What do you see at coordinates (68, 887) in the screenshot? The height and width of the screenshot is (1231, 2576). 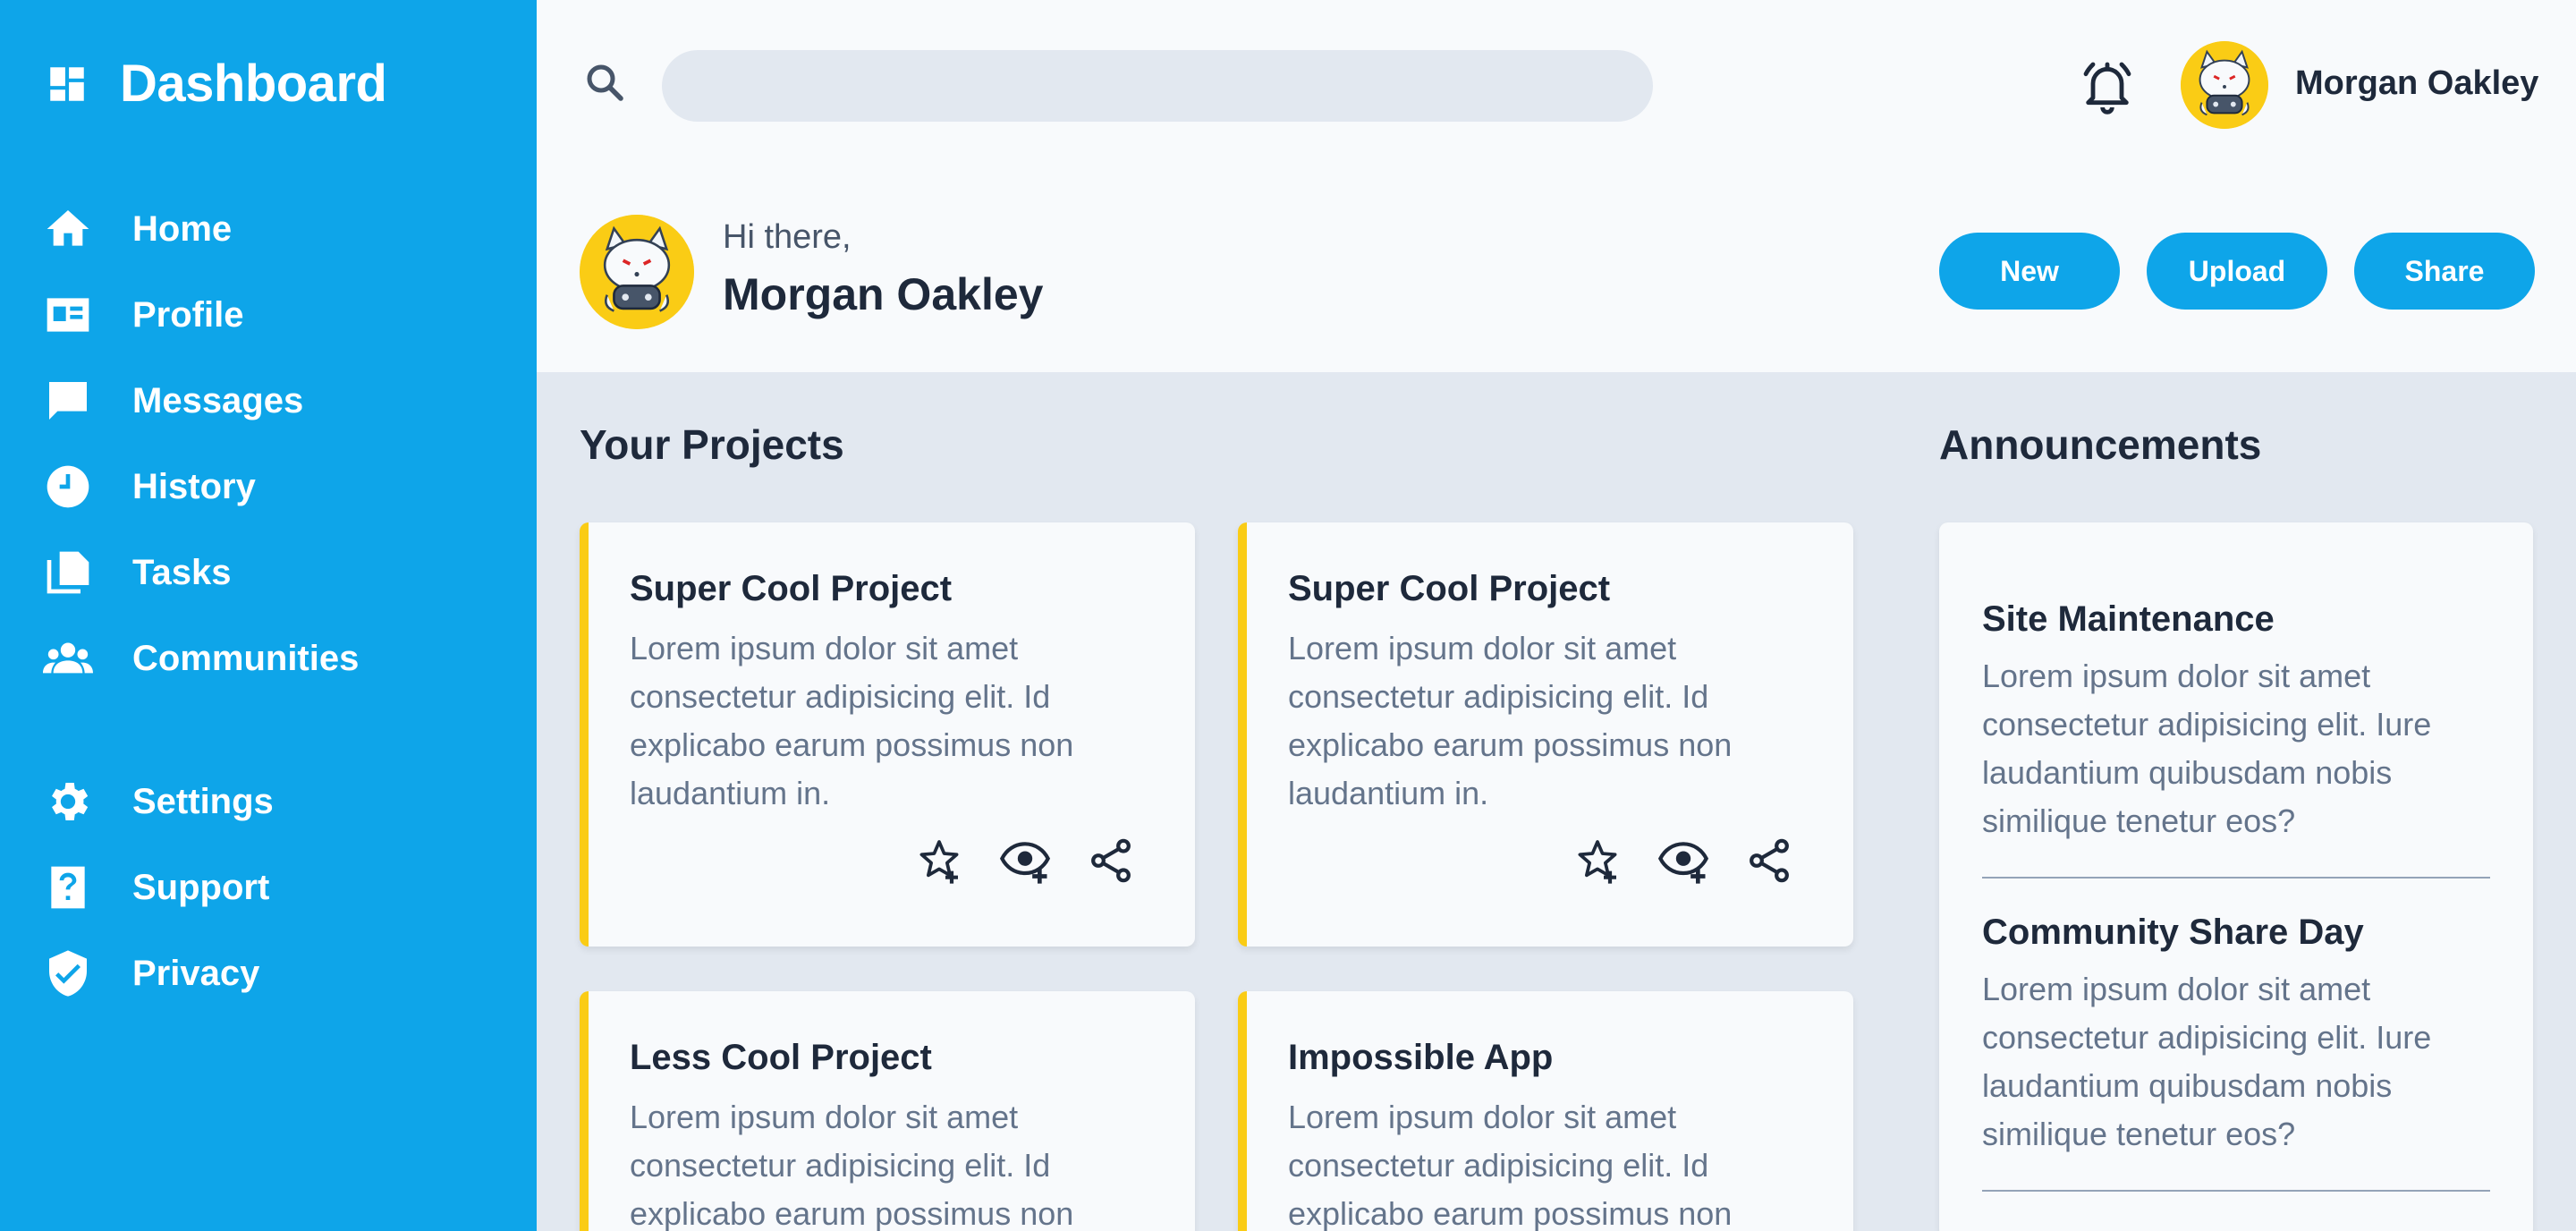 I see `question-icon` at bounding box center [68, 887].